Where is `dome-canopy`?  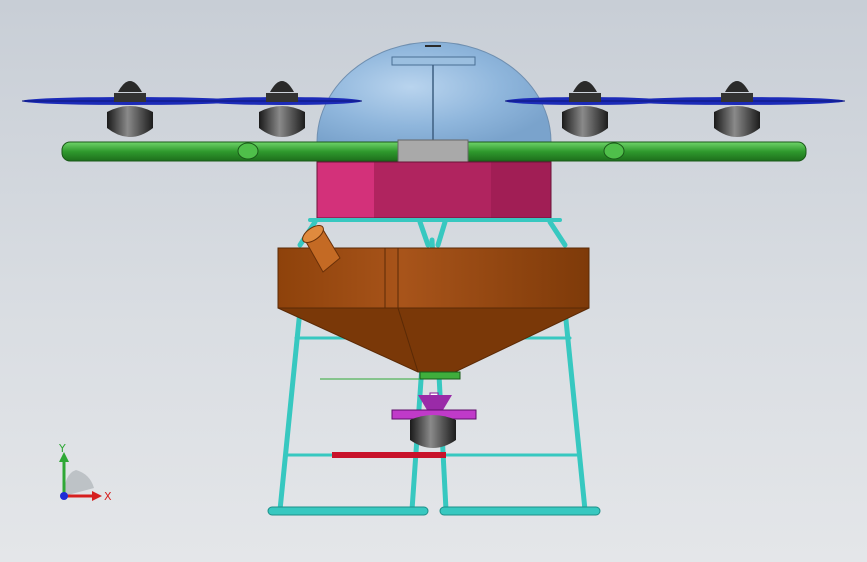
dome-canopy is located at coordinates (434, 92).